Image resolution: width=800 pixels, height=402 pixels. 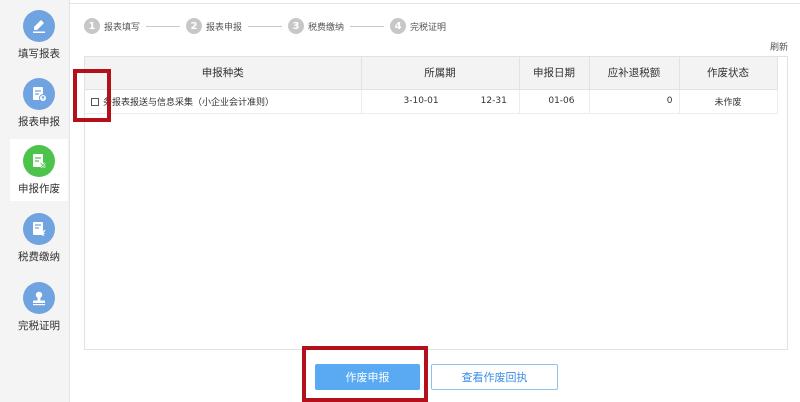 What do you see at coordinates (39, 122) in the screenshot?
I see `sidebar-item-label: 报表申报` at bounding box center [39, 122].